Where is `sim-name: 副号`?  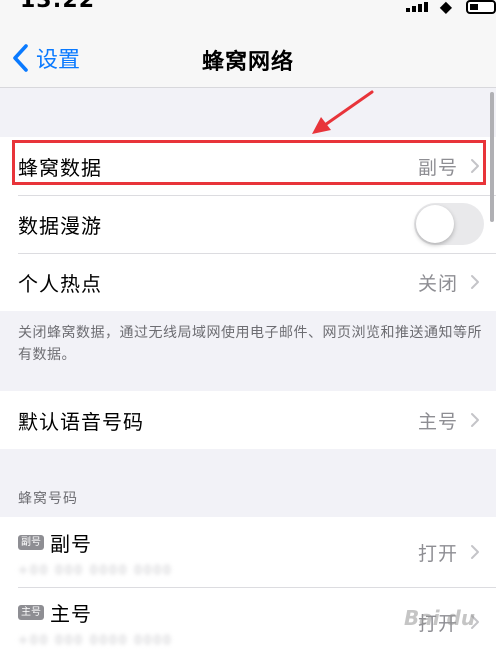 sim-name: 副号 is located at coordinates (71, 543).